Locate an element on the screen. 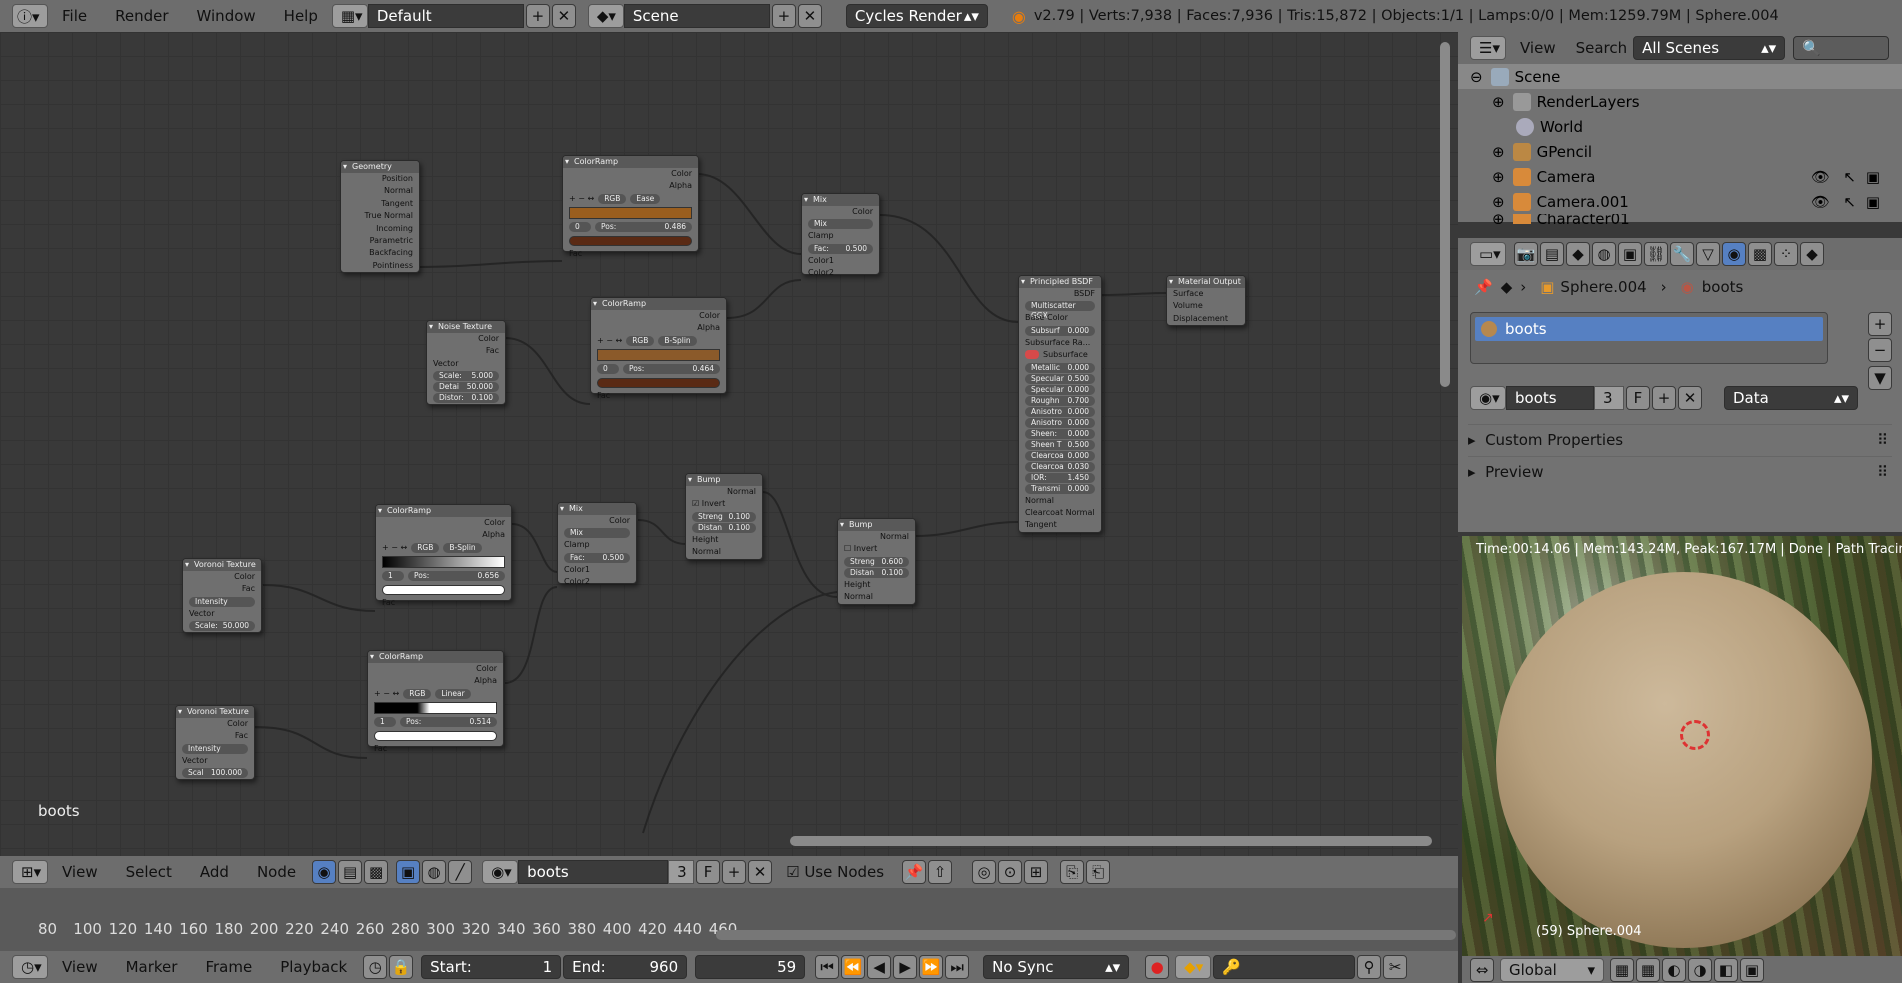 Image resolution: width=1902 pixels, height=983 pixels. material-slot: boots is located at coordinates (1649, 329).